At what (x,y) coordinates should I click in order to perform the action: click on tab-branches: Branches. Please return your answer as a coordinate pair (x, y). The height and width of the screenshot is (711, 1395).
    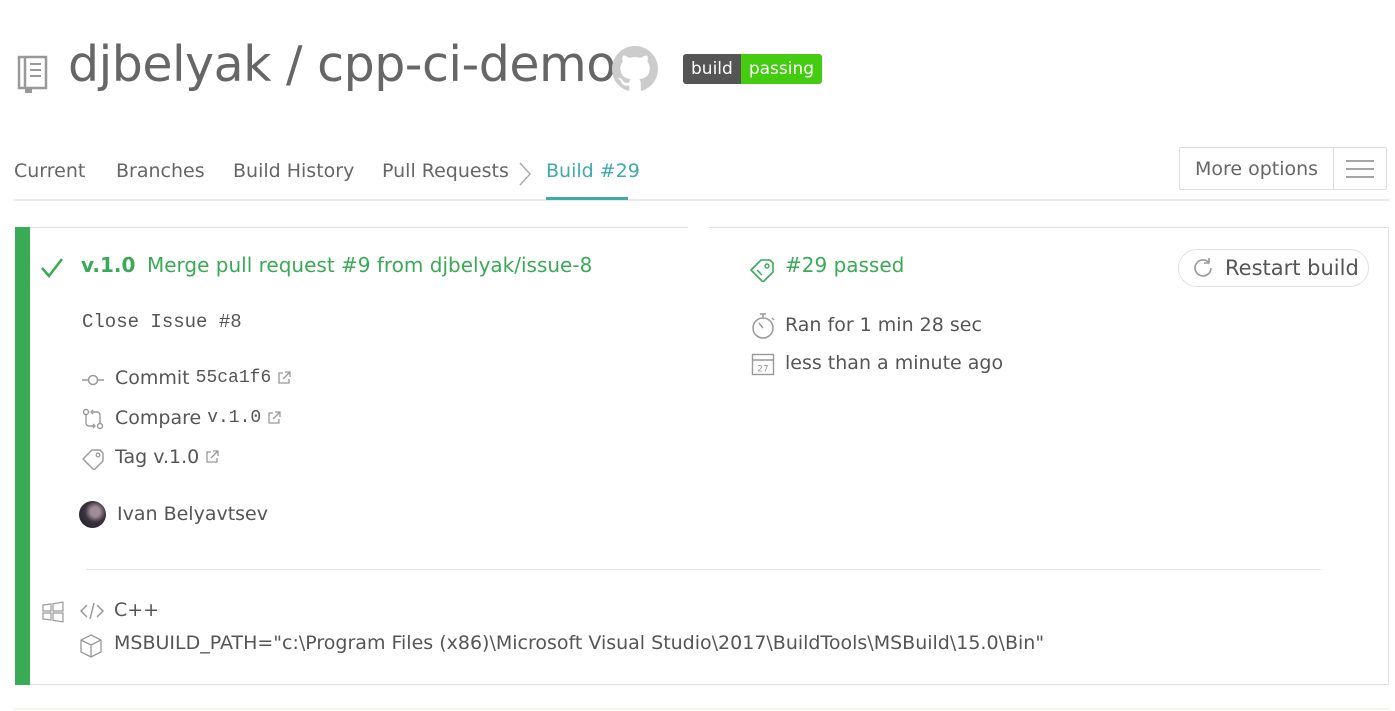
    Looking at the image, I should click on (160, 171).